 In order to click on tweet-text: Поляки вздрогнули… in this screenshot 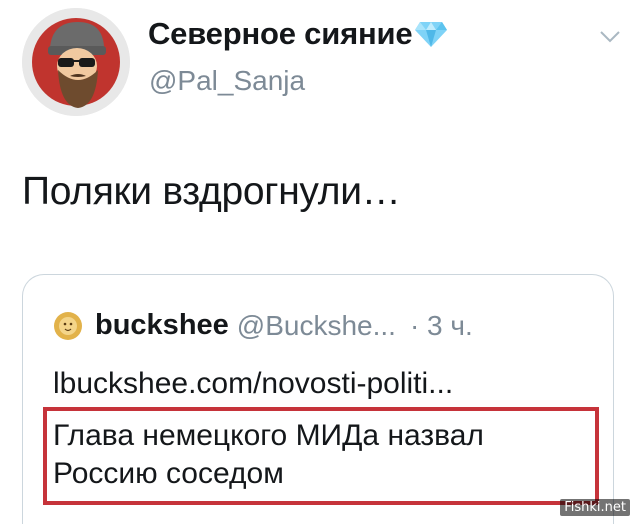, I will do `click(211, 191)`.